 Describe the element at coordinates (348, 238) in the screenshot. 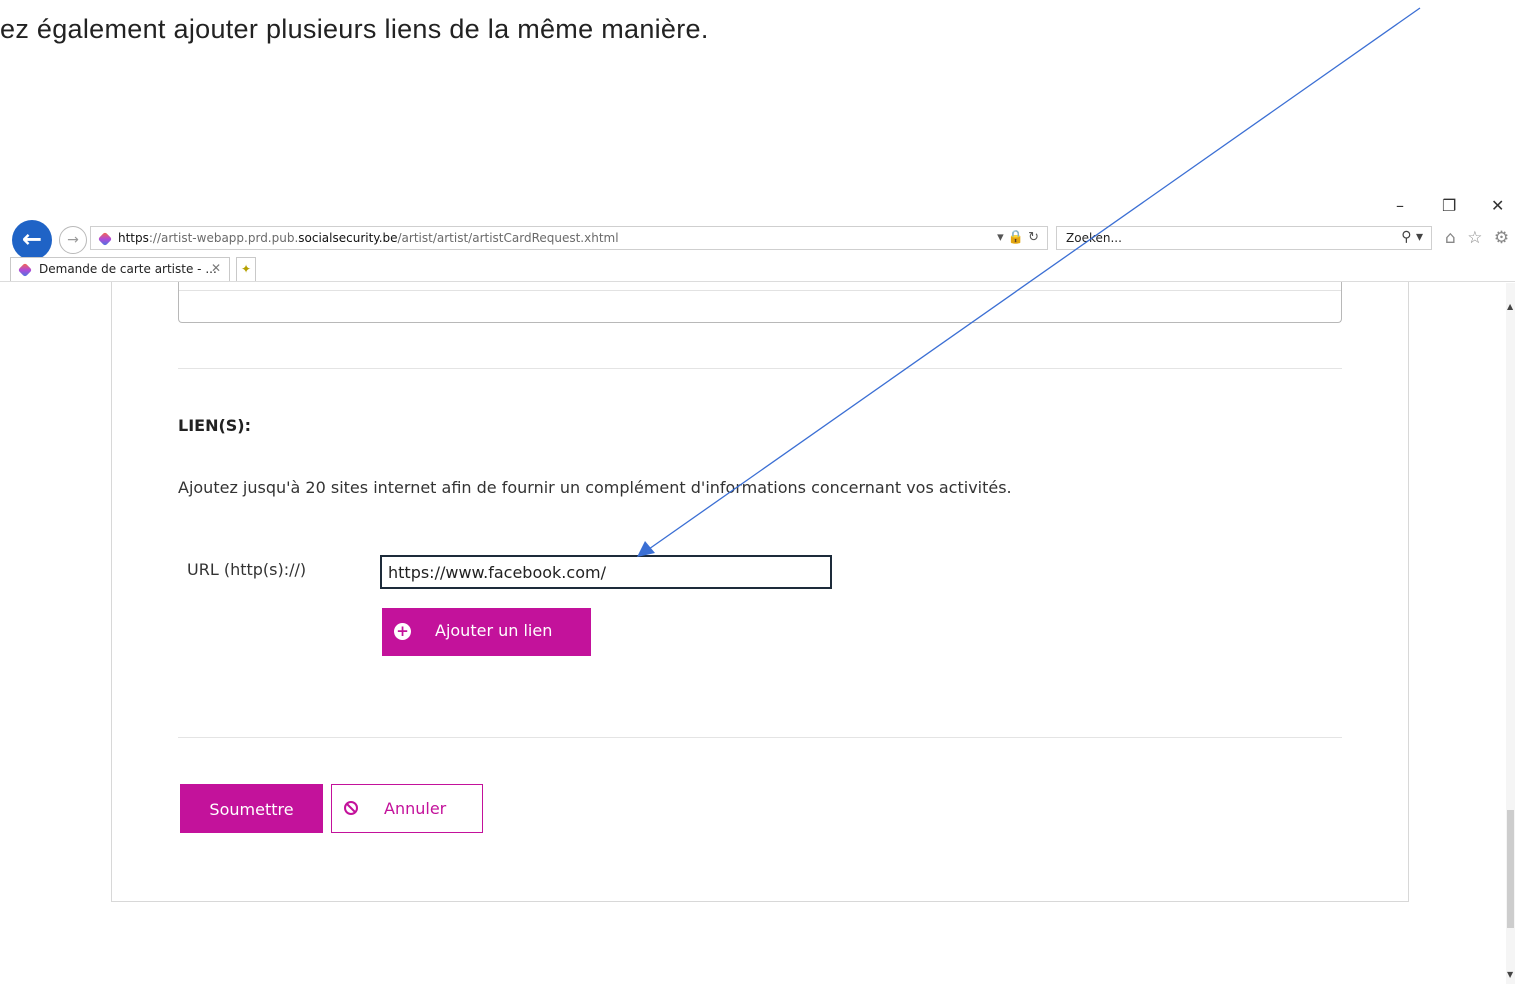

I see `url-domain: socialsecurity.be` at that location.